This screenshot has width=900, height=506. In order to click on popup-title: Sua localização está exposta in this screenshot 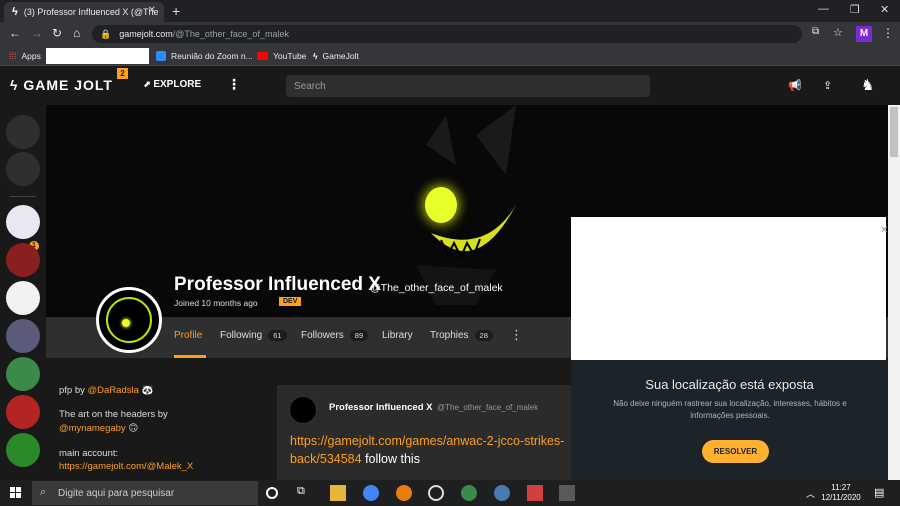, I will do `click(729, 384)`.